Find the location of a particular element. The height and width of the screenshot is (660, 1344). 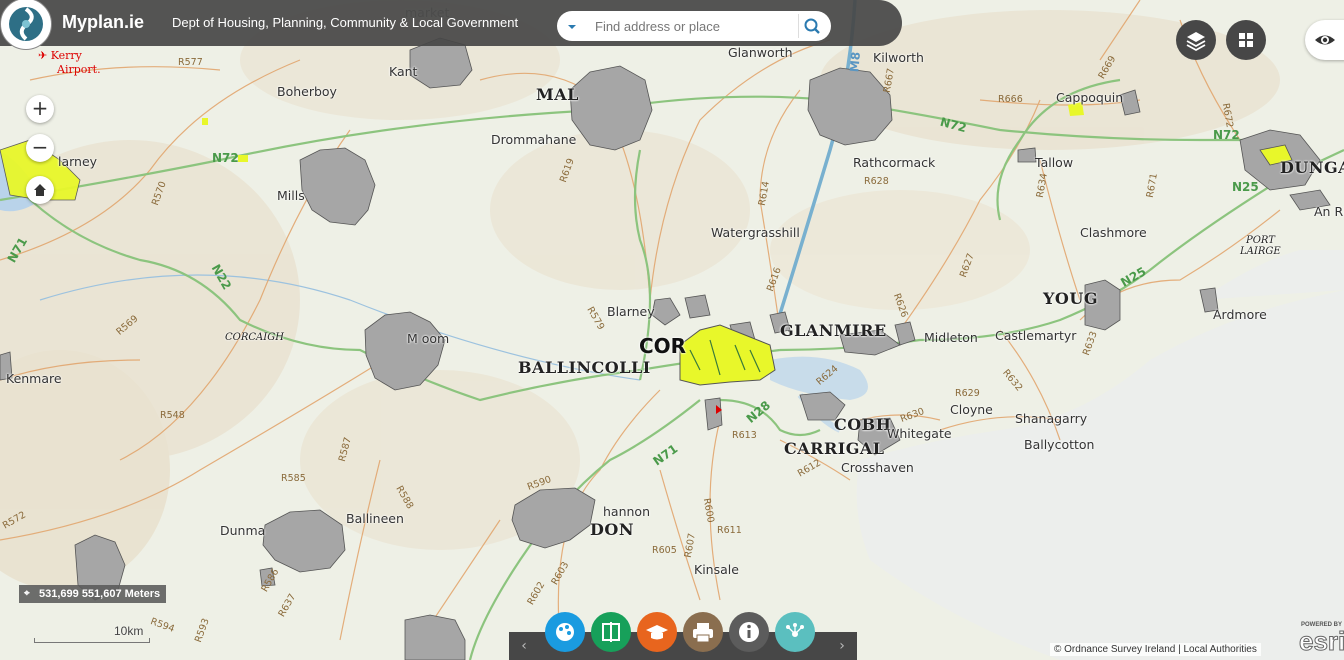

place-kilworth: Kilworth is located at coordinates (898, 57).